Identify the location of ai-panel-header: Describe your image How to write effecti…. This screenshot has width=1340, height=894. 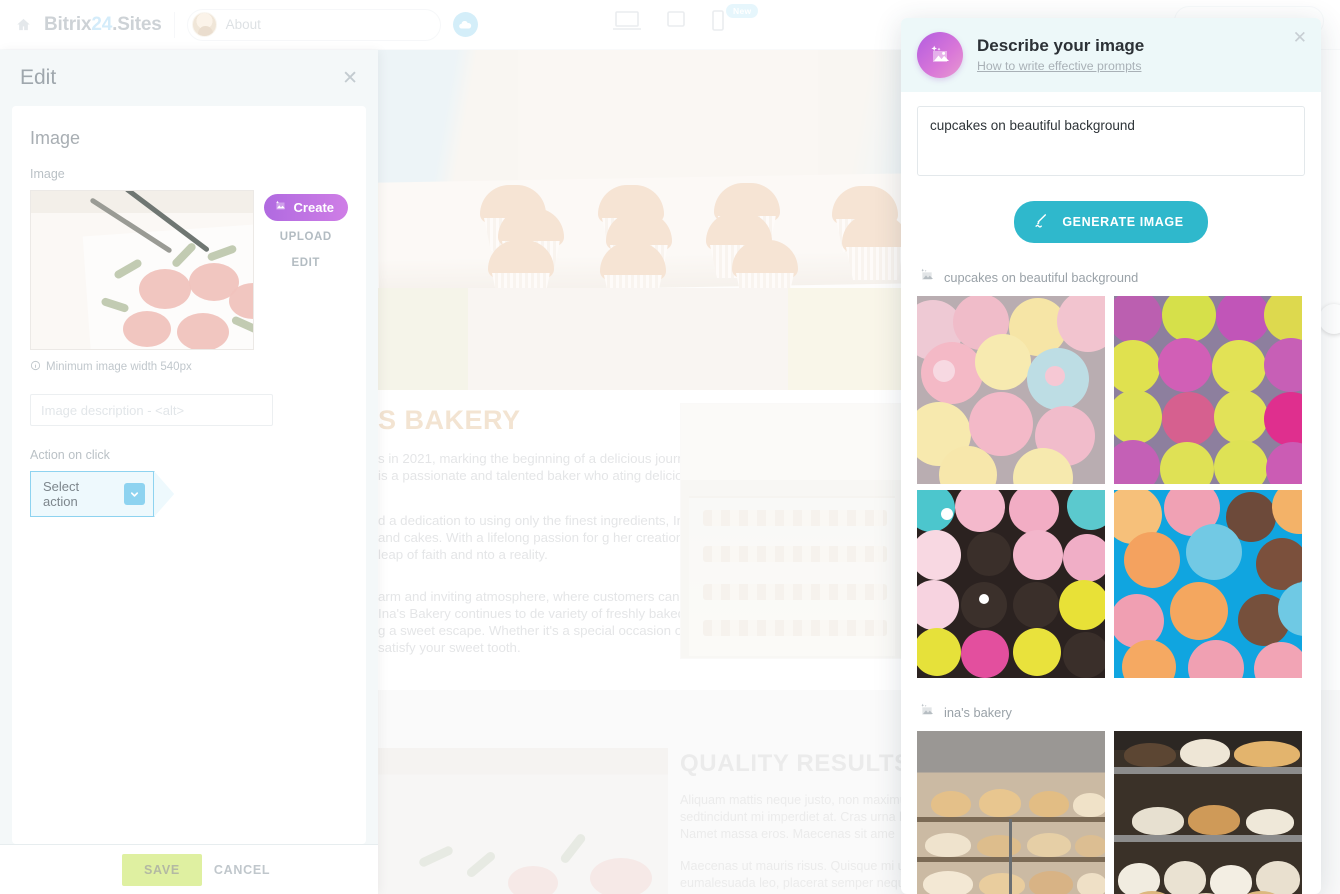
(1111, 55).